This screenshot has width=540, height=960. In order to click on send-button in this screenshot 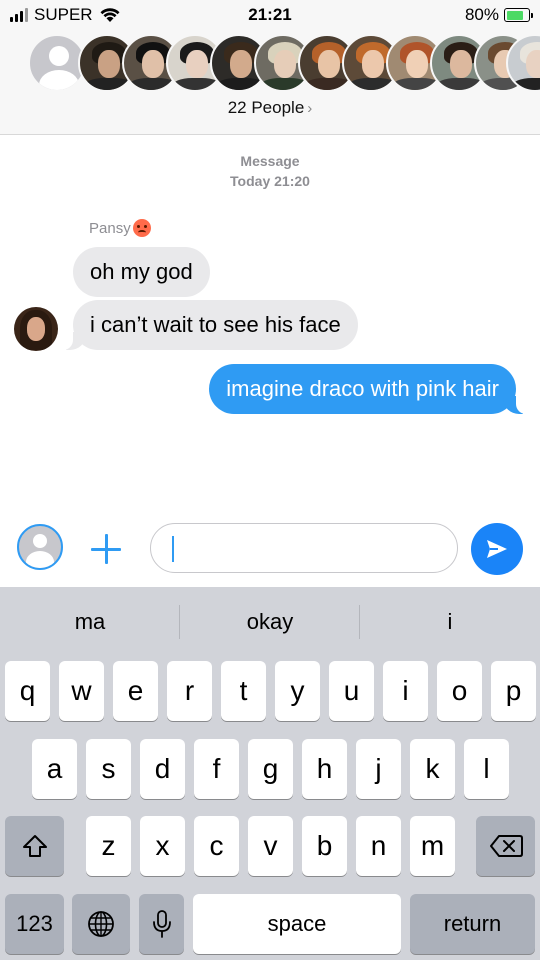, I will do `click(497, 549)`.